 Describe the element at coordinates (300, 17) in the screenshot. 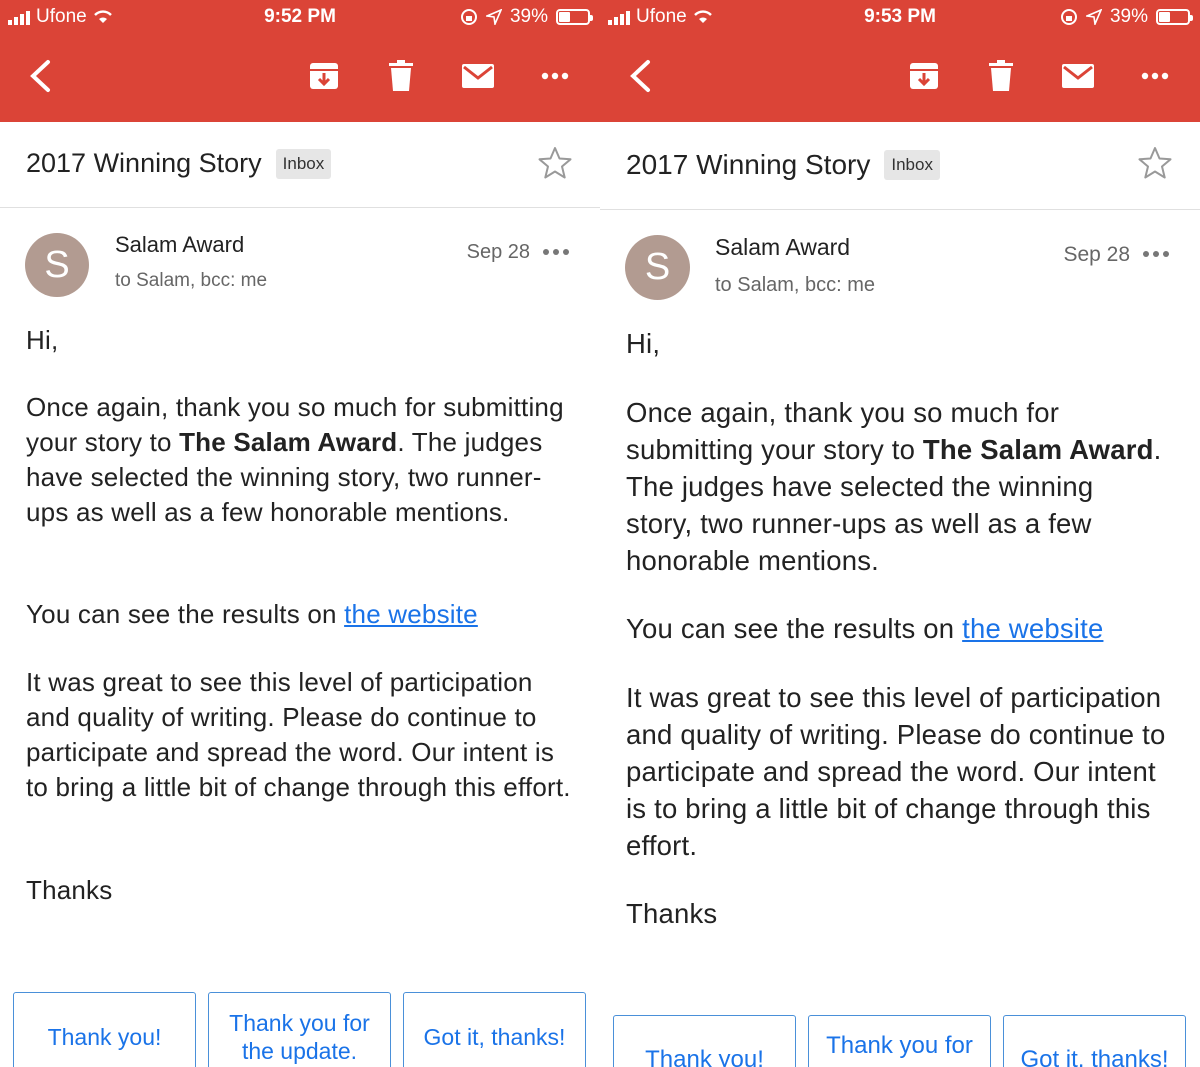

I see `status-bar: Ufone 9:52 PM 39%` at that location.